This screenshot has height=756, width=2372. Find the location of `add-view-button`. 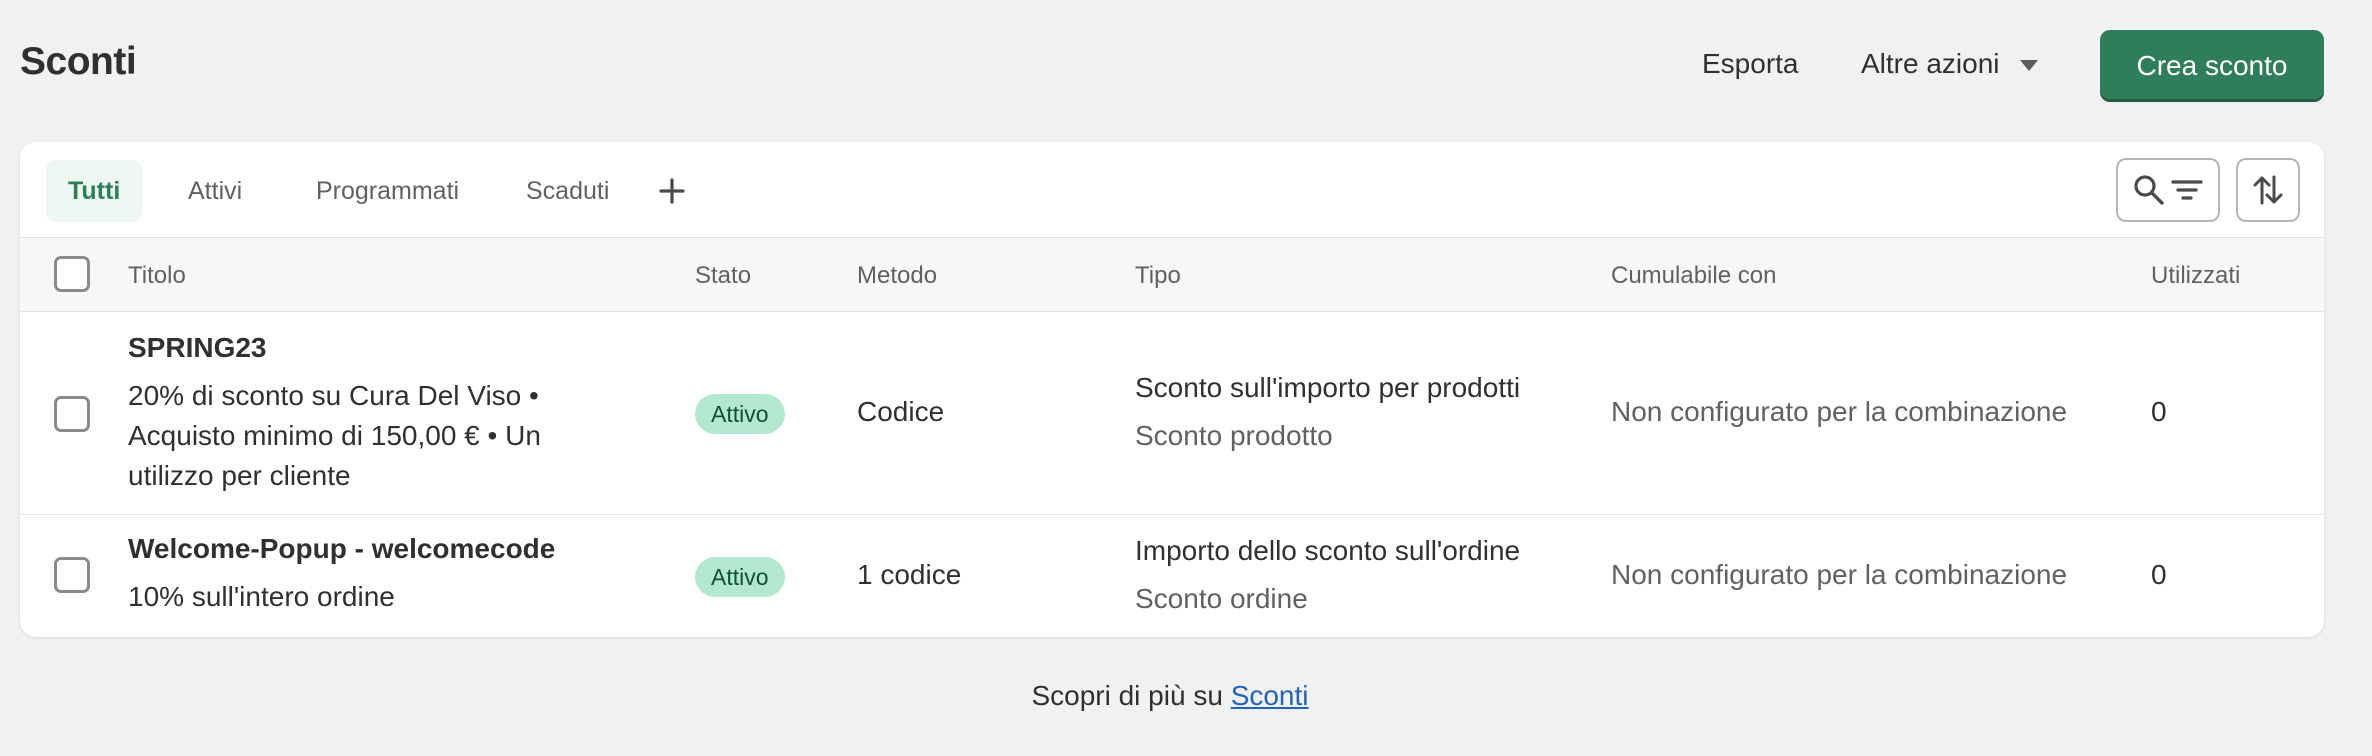

add-view-button is located at coordinates (672, 191).